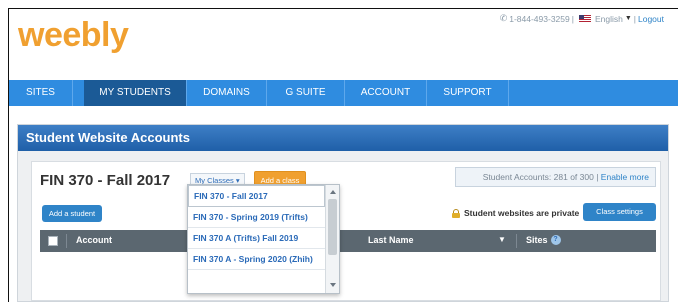 This screenshot has height=302, width=678. I want to click on select-all-checkbox, so click(53, 241).